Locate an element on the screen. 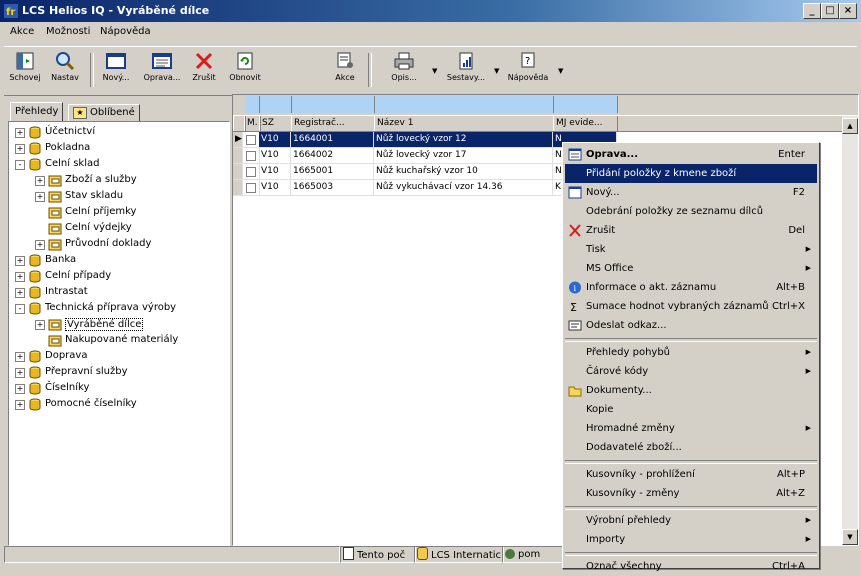 Image resolution: width=861 pixels, height=576 pixels. table-row: V10 1665001 Nůž kuchařský vzor 10 N is located at coordinates (425, 172).